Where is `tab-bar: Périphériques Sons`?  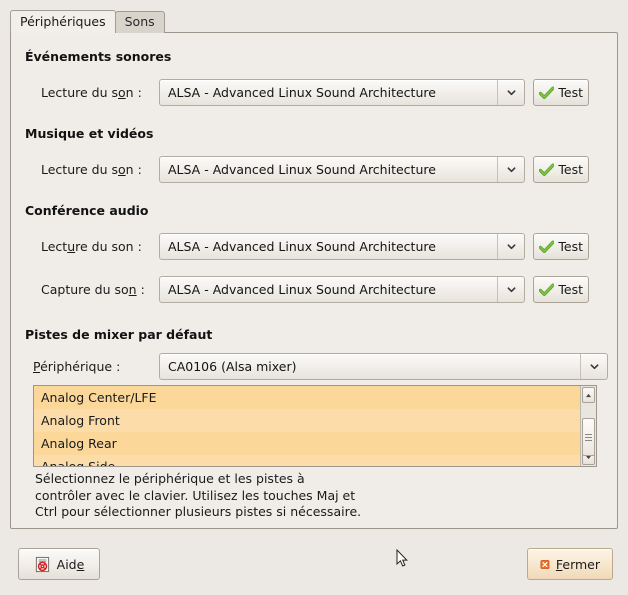 tab-bar: Périphériques Sons is located at coordinates (87, 21).